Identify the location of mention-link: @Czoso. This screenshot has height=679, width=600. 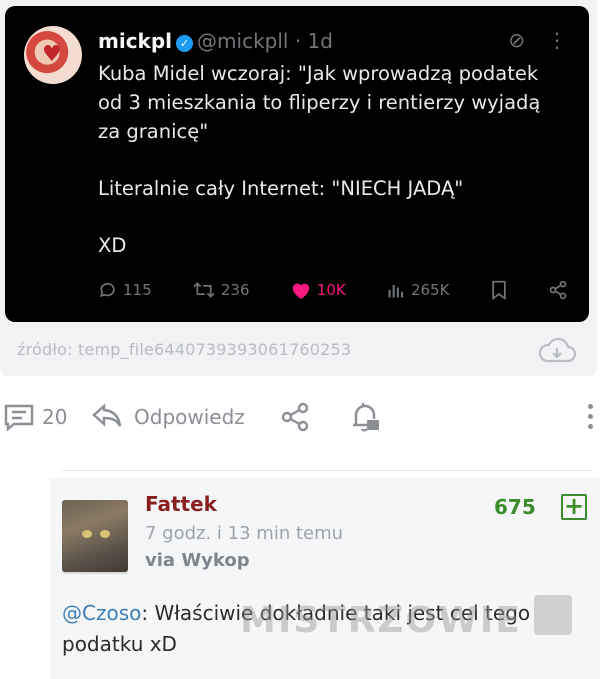
(101, 613).